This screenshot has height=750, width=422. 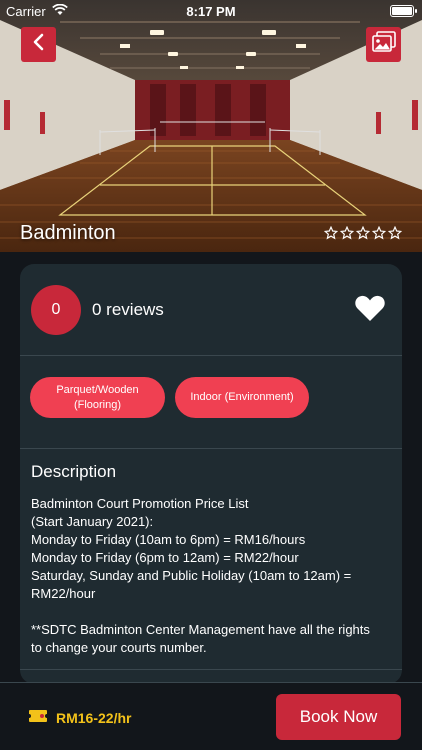 I want to click on ticket-icon, so click(x=38, y=717).